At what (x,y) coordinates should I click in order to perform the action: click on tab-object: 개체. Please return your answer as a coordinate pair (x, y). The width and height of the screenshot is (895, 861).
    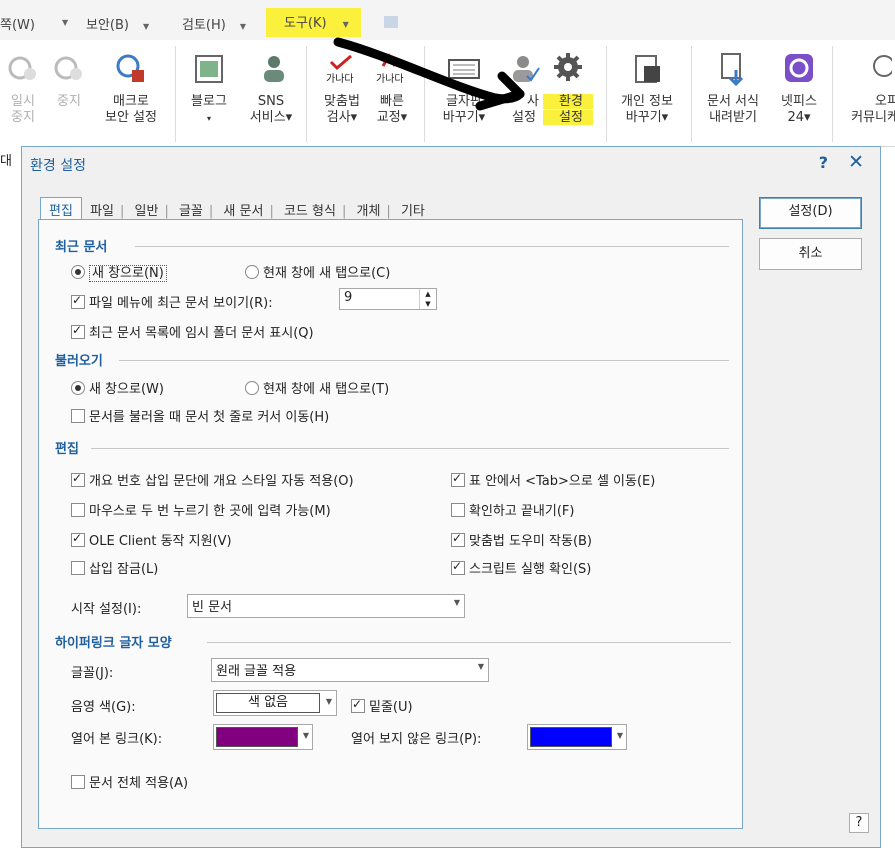
    Looking at the image, I should click on (368, 209).